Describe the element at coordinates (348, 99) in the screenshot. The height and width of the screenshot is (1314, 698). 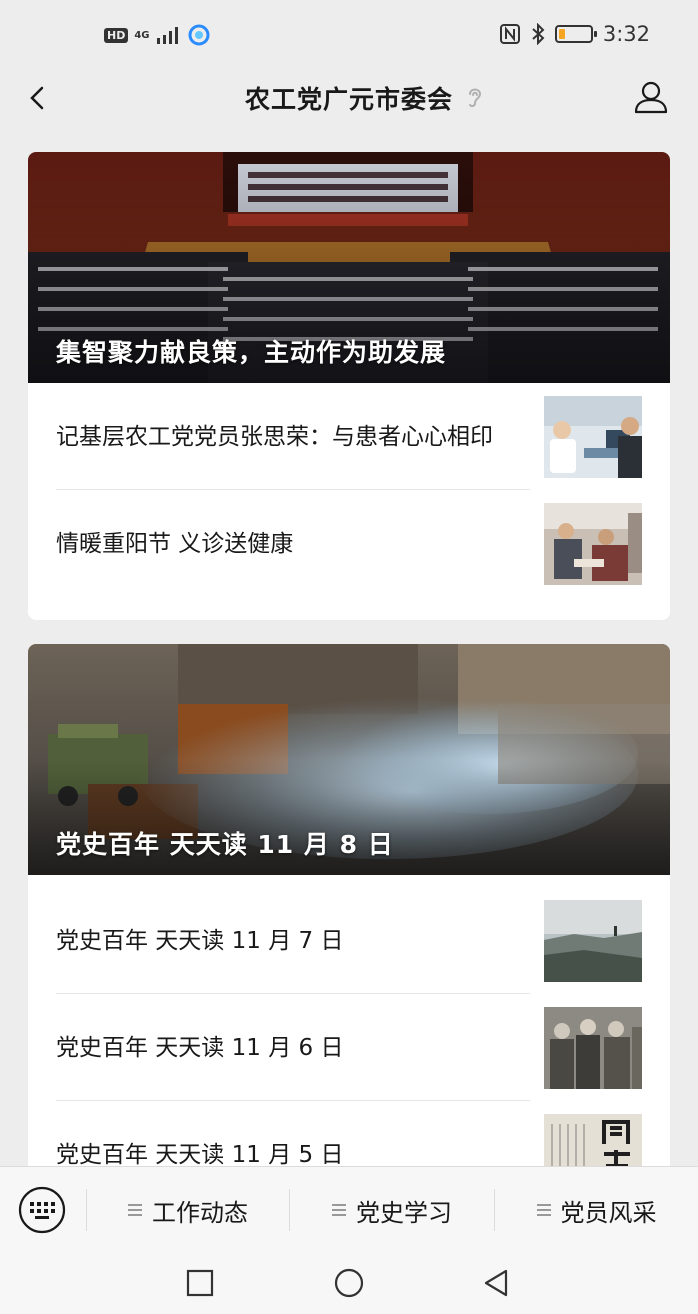
I see `page-title: 农工党广元市委会` at that location.